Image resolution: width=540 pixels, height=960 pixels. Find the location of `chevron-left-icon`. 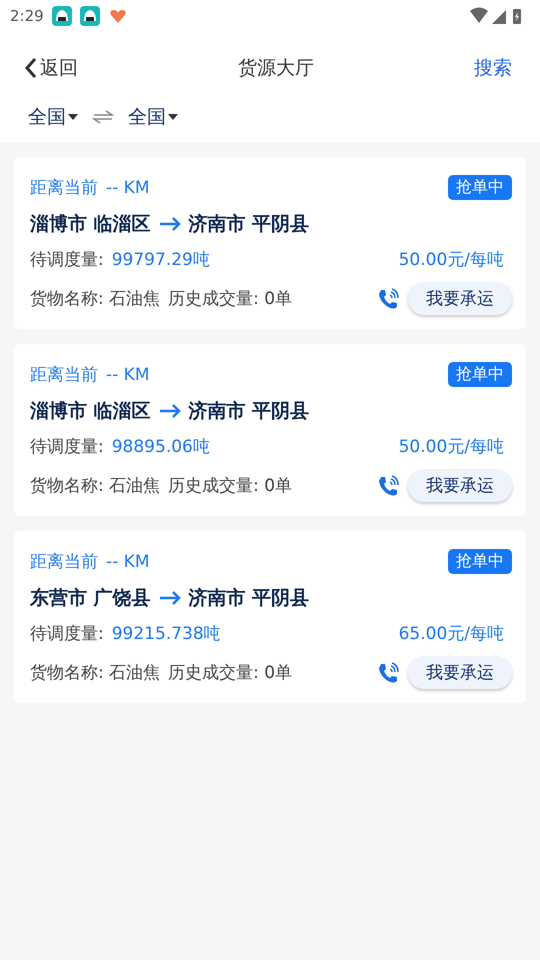

chevron-left-icon is located at coordinates (31, 68).